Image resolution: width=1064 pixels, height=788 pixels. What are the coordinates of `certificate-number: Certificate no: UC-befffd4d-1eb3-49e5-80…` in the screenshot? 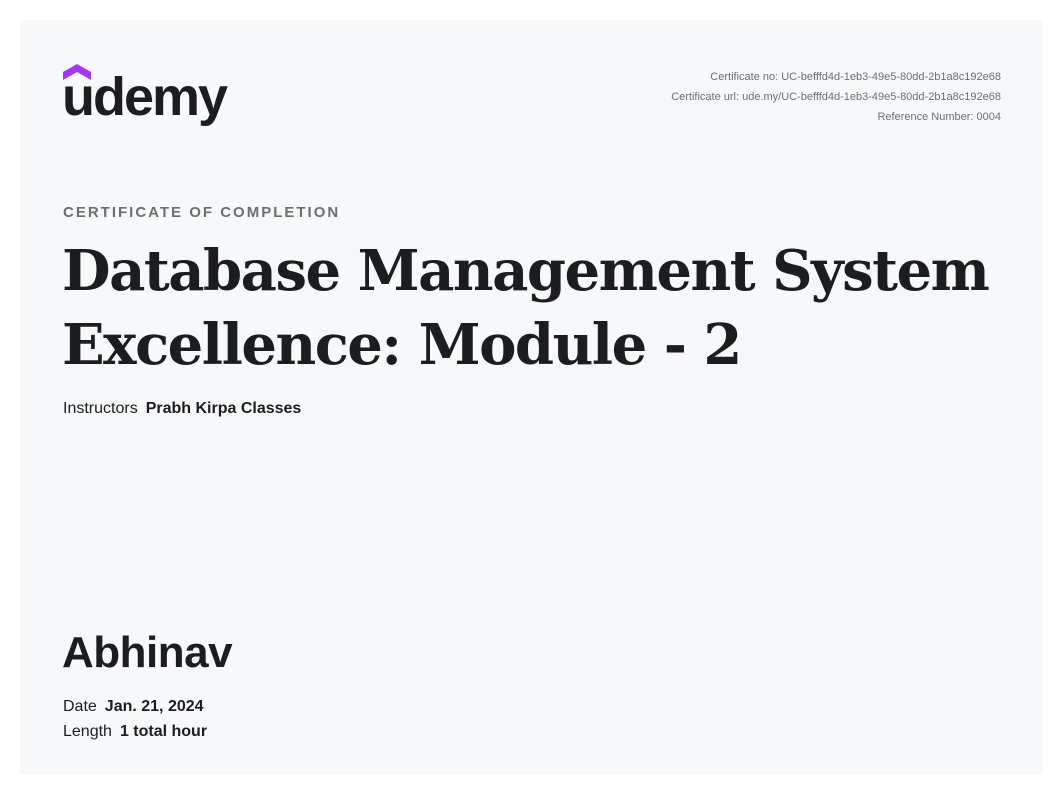 It's located at (855, 77).